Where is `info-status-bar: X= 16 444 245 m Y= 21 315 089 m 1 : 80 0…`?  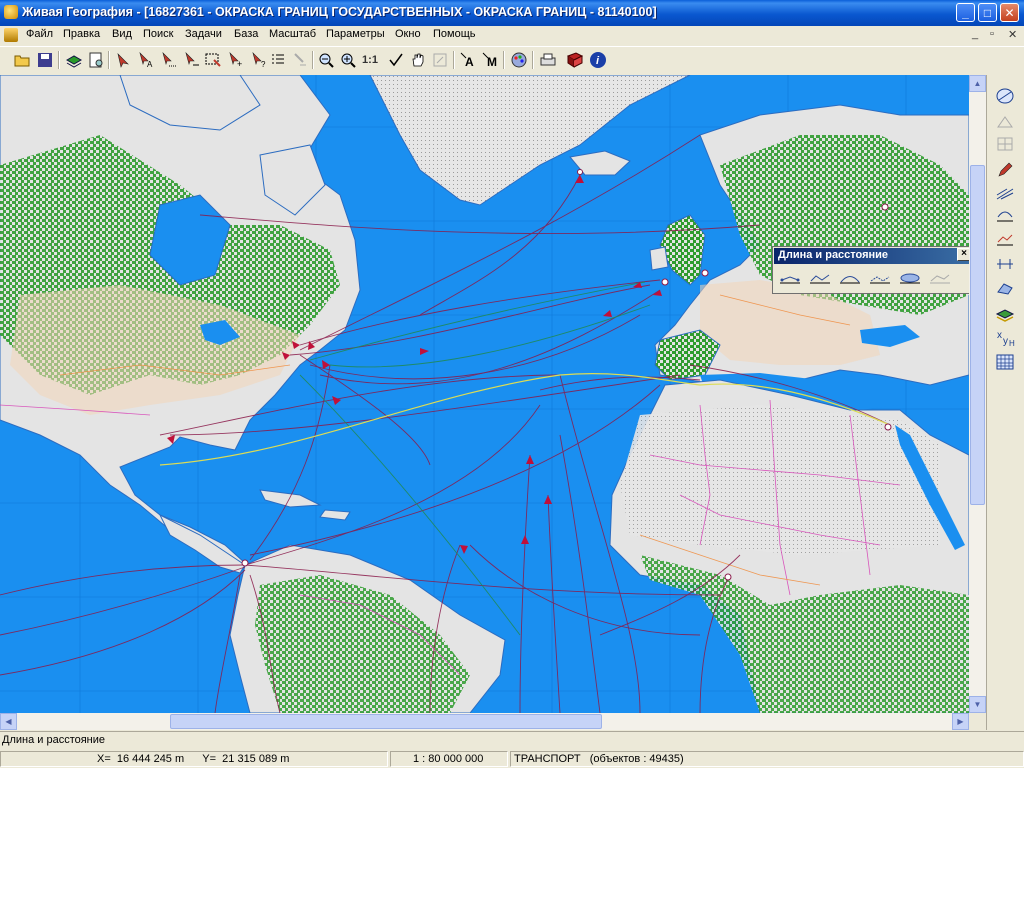
info-status-bar: X= 16 444 245 m Y= 21 315 089 m 1 : 80 0… is located at coordinates (512, 759).